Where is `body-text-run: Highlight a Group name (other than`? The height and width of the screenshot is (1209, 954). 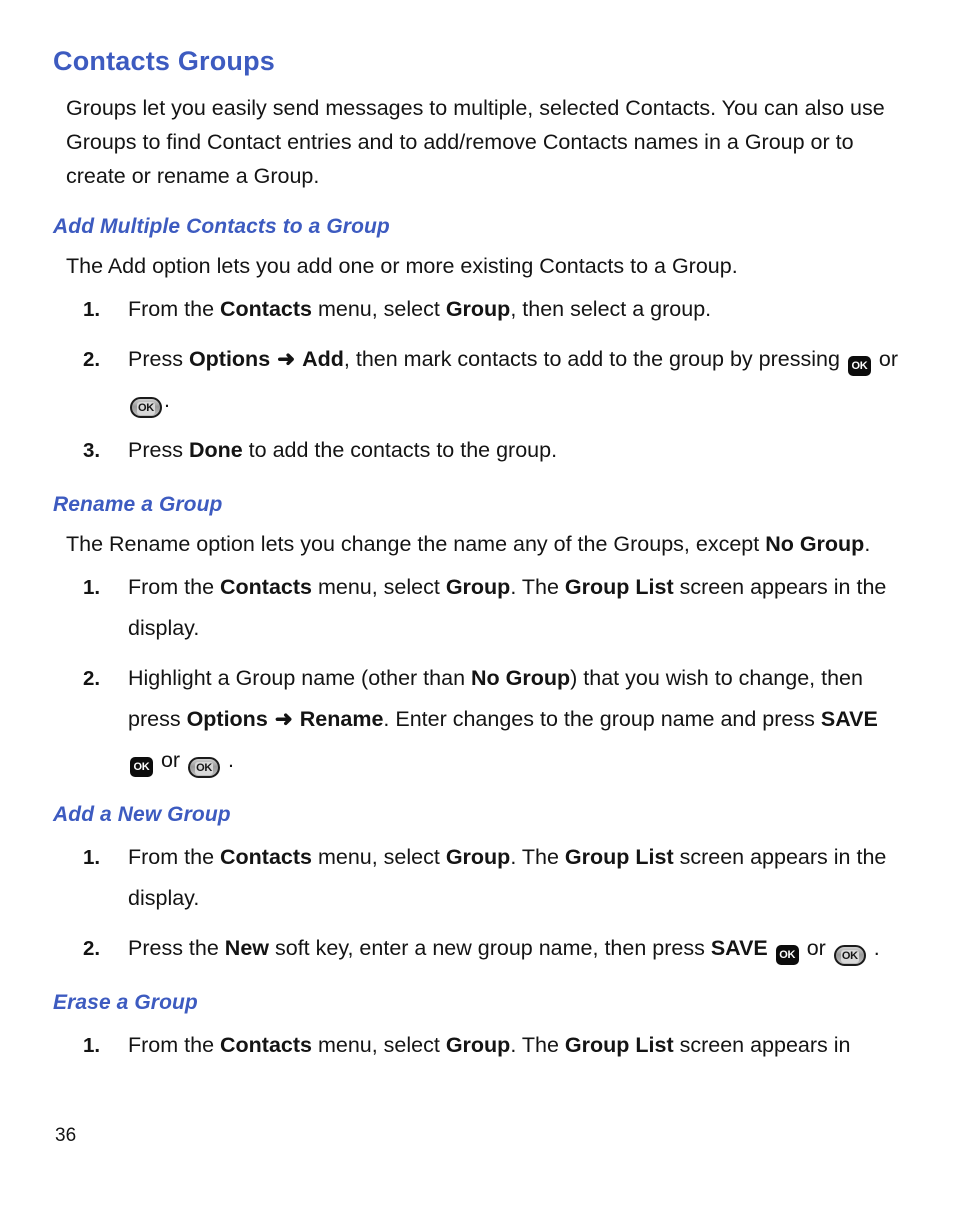
body-text-run: Highlight a Group name (other than is located at coordinates (300, 678).